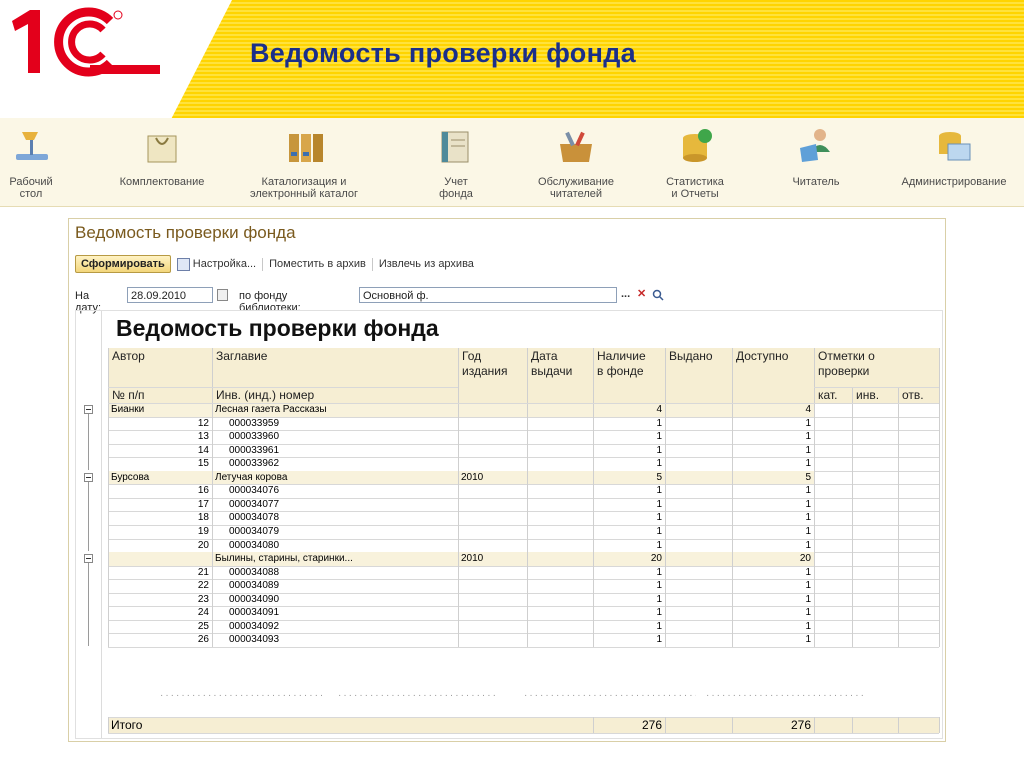 Image resolution: width=1024 pixels, height=768 pixels. Describe the element at coordinates (659, 409) in the screenshot. I see `in-fund-value: 4` at that location.